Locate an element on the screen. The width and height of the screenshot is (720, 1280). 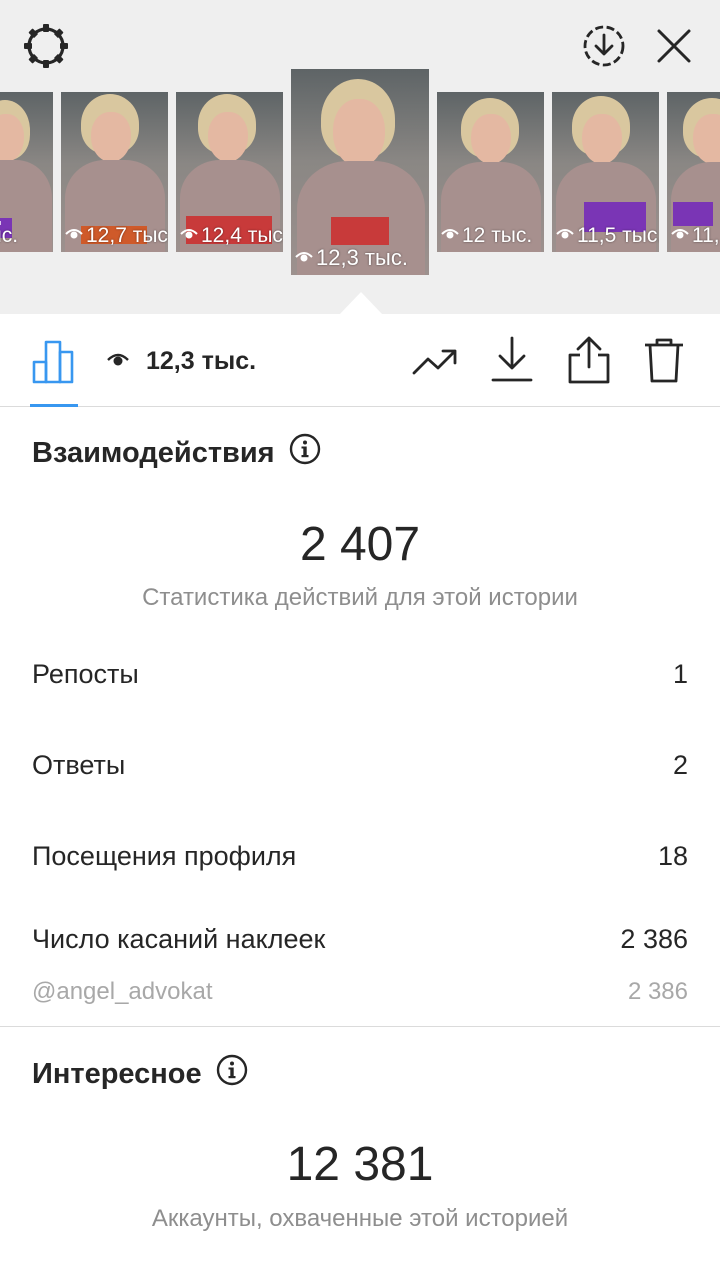
story-thumbnail: 11, is located at coordinates (693, 172).